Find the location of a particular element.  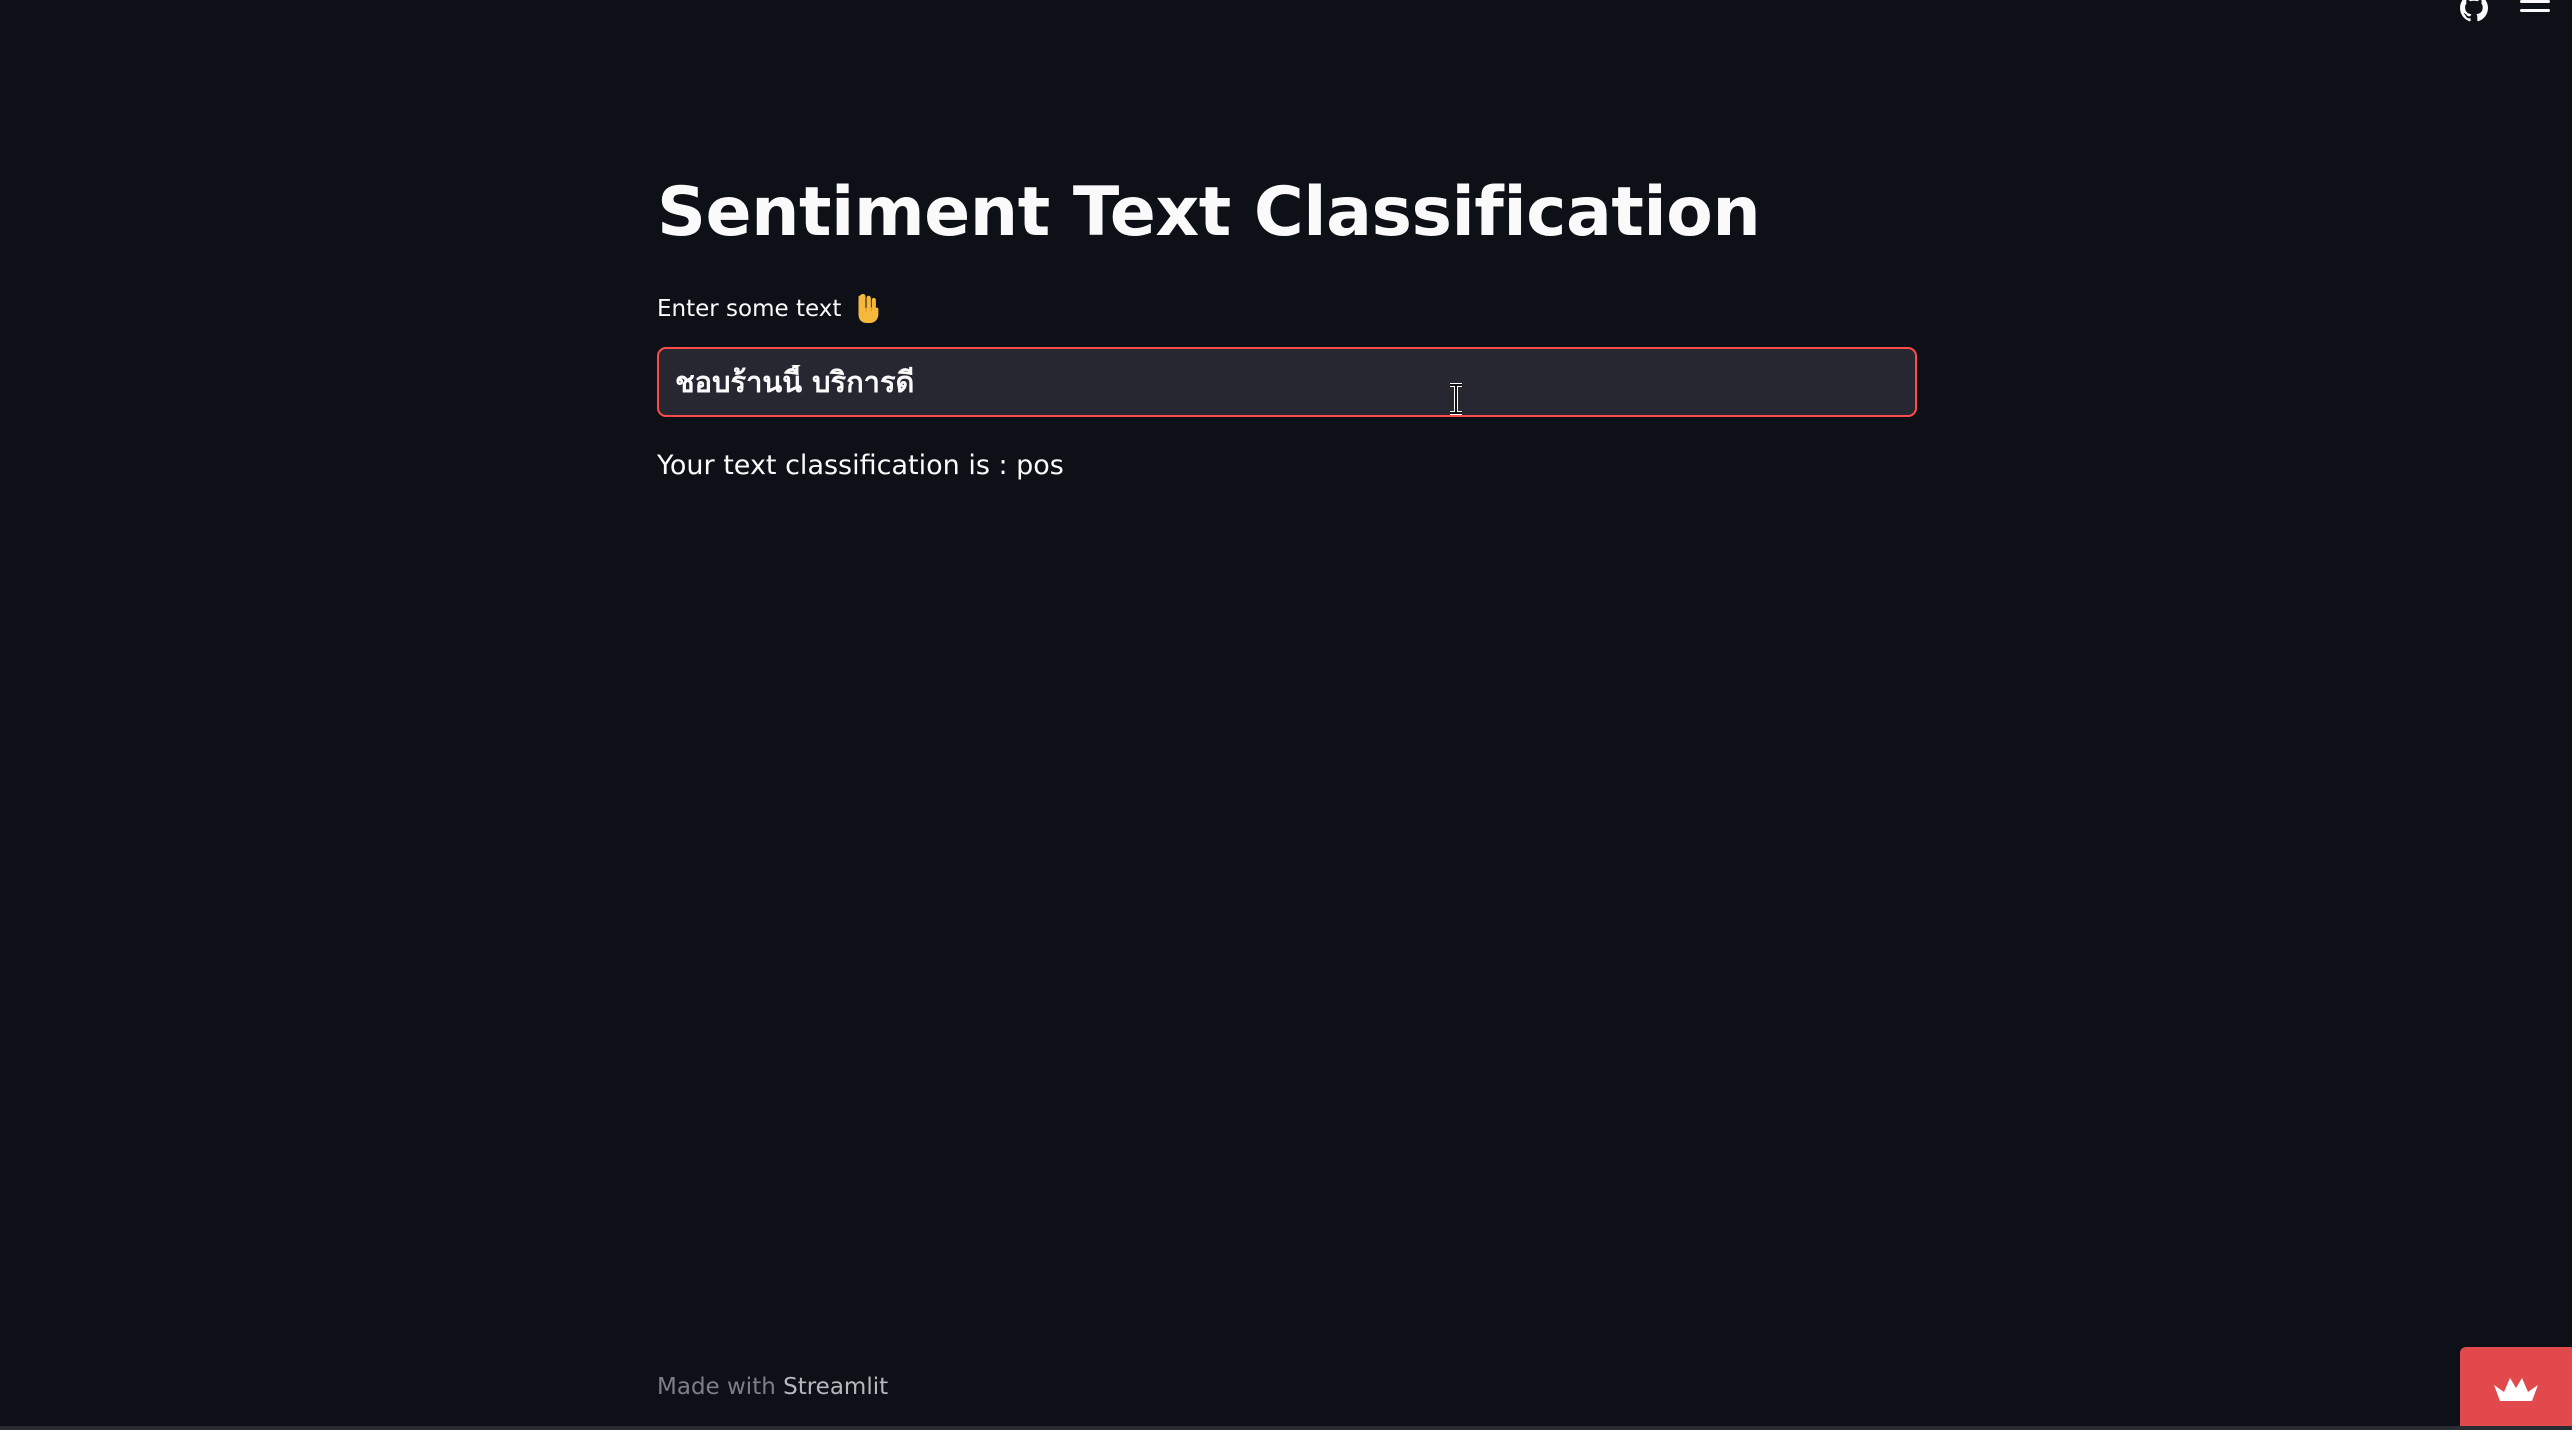

text-input is located at coordinates (1287, 382).